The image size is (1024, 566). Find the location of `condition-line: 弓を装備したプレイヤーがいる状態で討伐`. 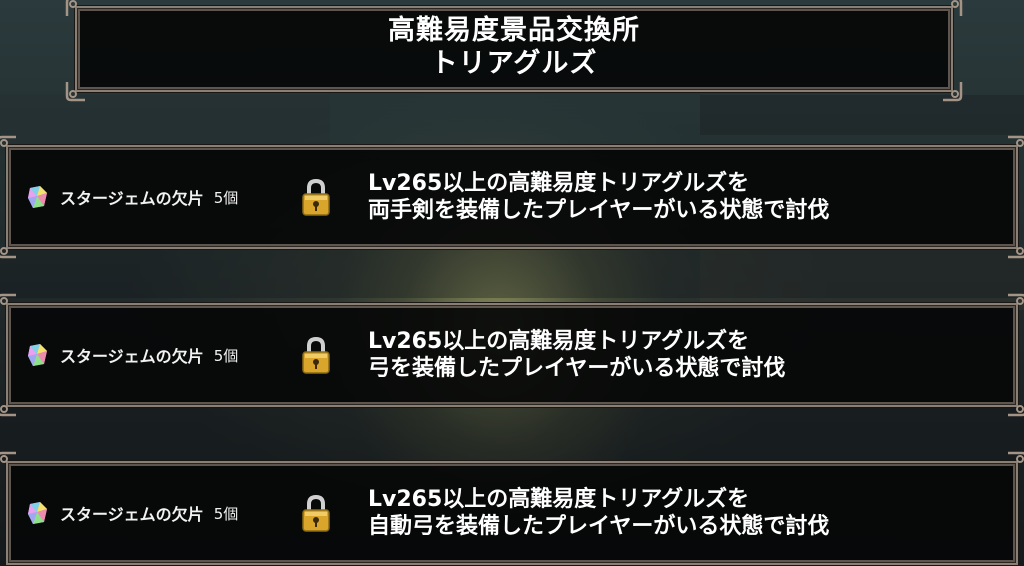

condition-line: 弓を装備したプレイヤーがいる状態で討伐 is located at coordinates (577, 368).